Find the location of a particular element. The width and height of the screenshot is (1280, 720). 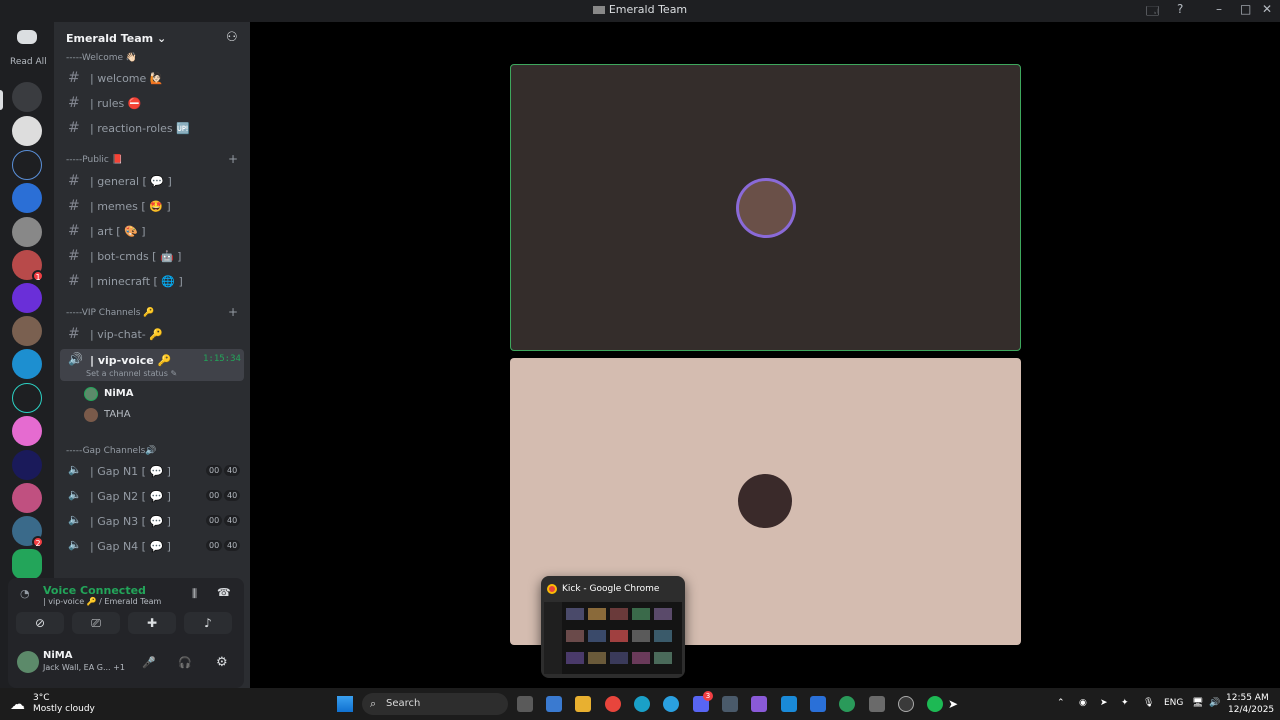

server-girl-icon is located at coordinates (27, 498).